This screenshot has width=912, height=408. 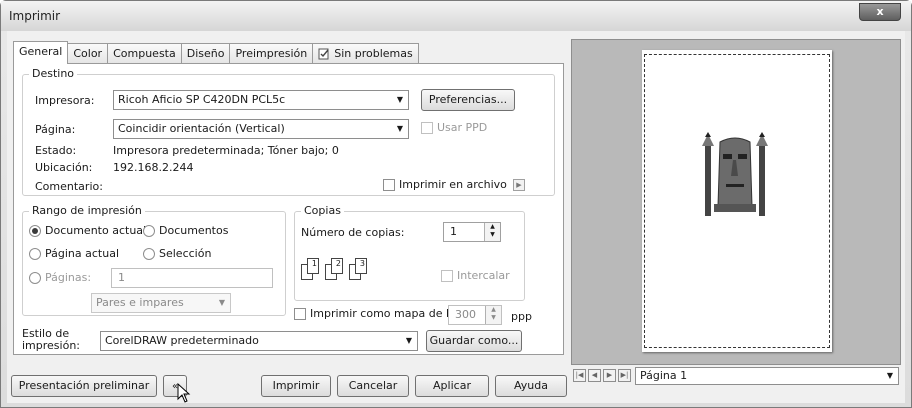 I want to click on collate-box, so click(x=447, y=275).